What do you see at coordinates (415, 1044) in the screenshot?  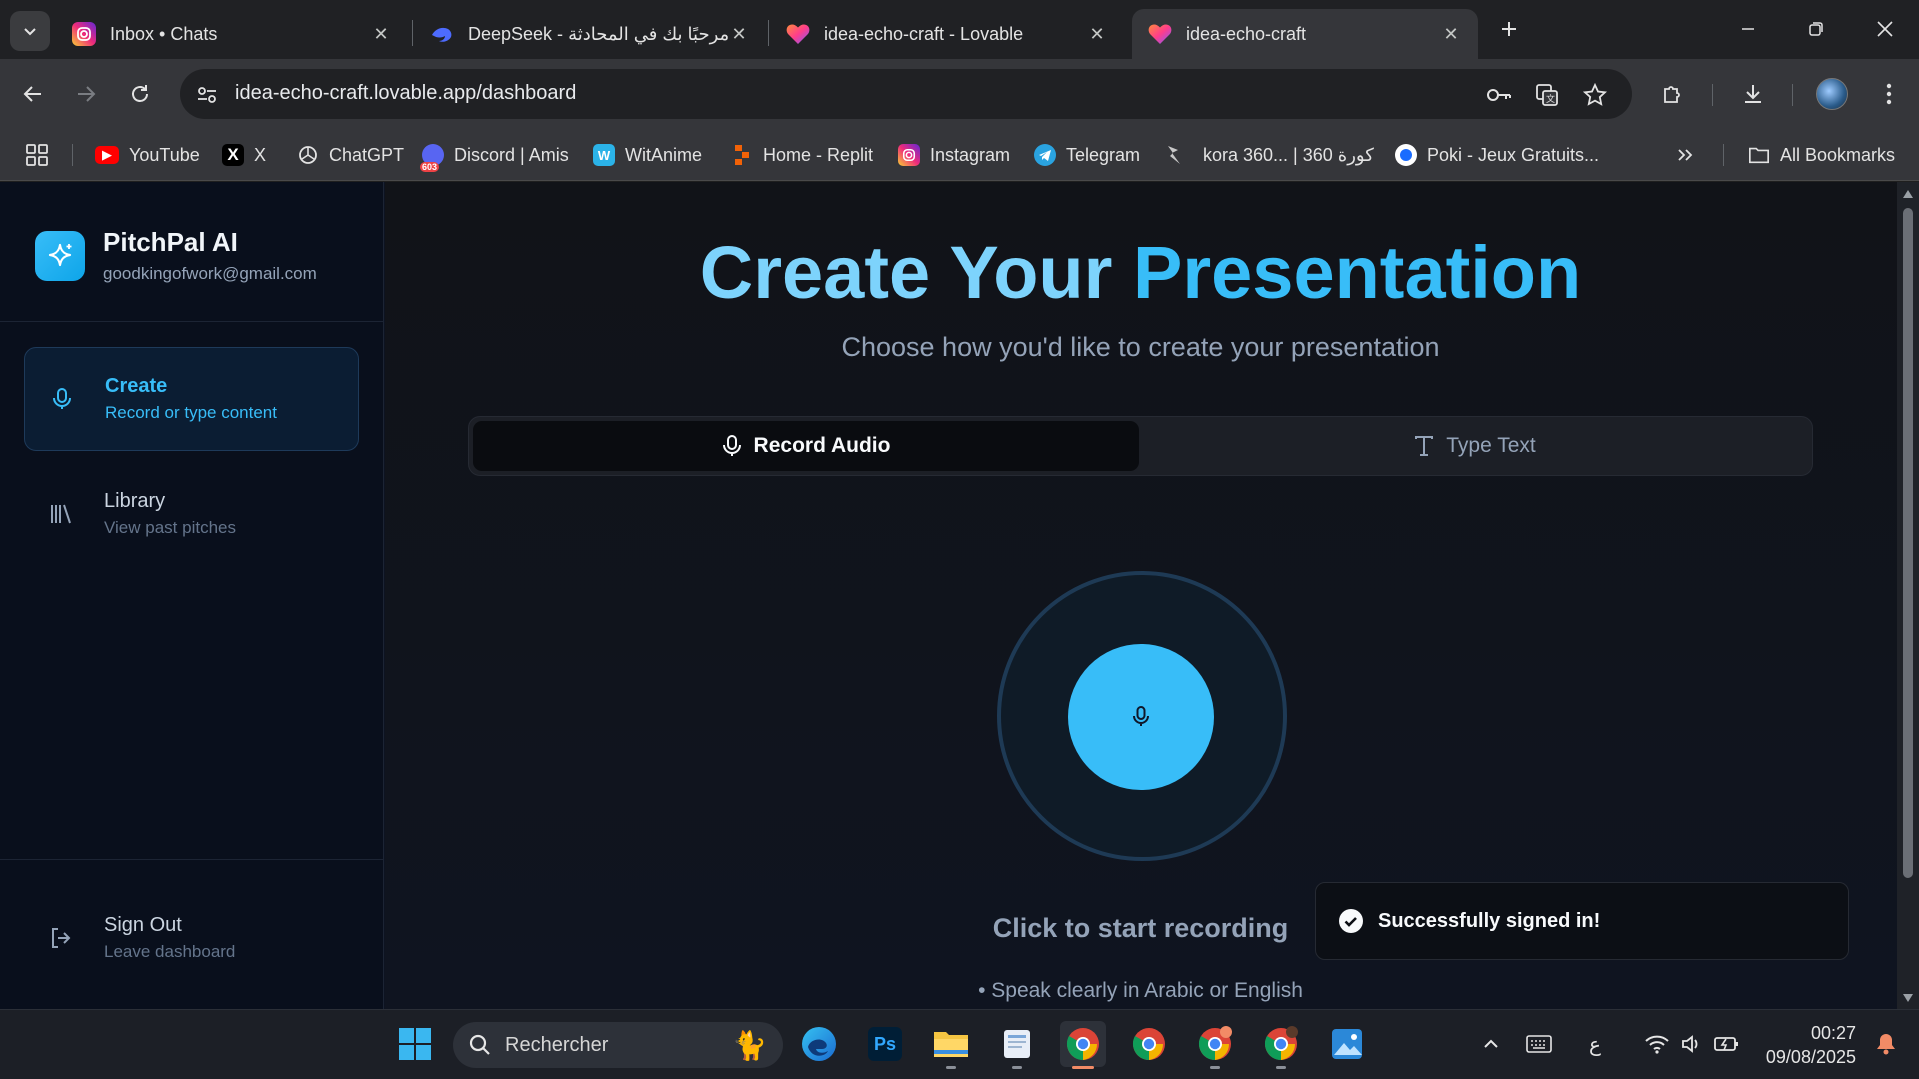 I see `start-button` at bounding box center [415, 1044].